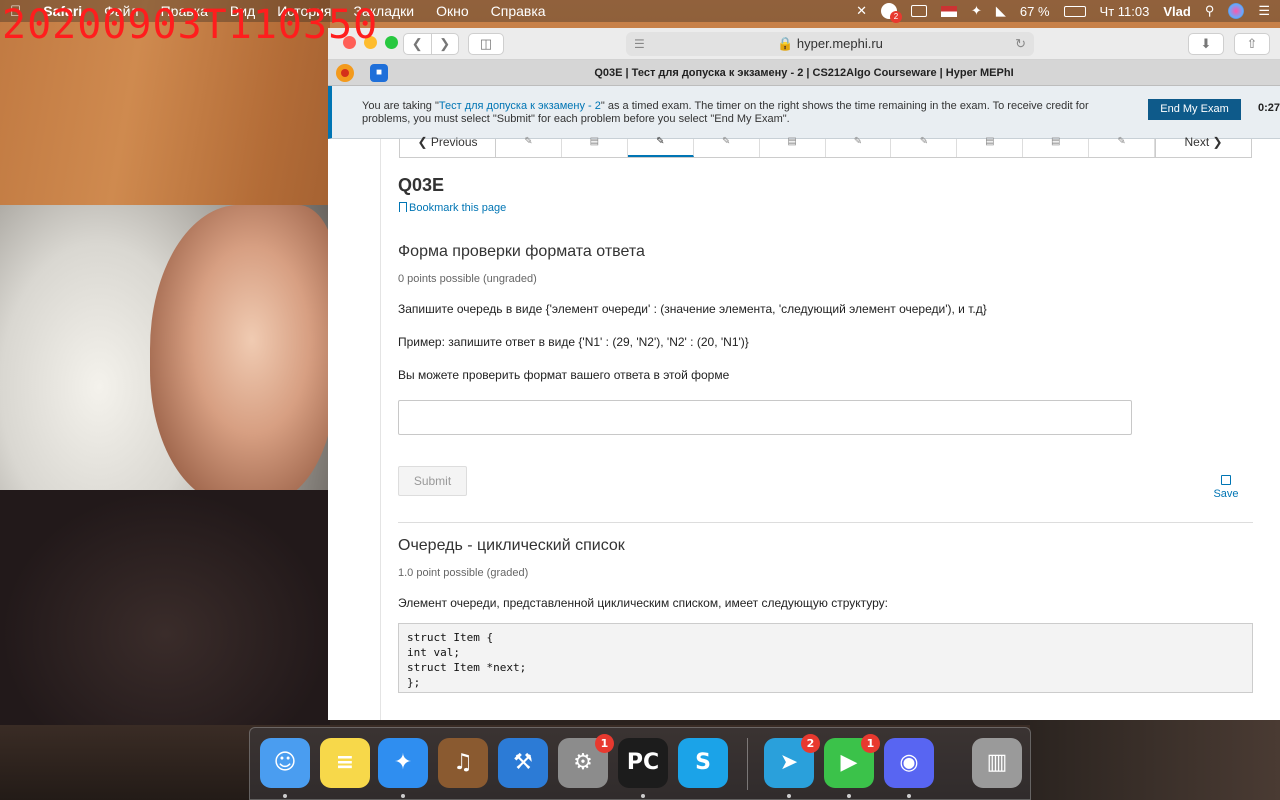 Image resolution: width=1280 pixels, height=800 pixels. I want to click on menubar-right: ✕ 2 ✦ ◣ 67 % Чт 11:03 Vlad ⚲ ☰, so click(1063, 13).